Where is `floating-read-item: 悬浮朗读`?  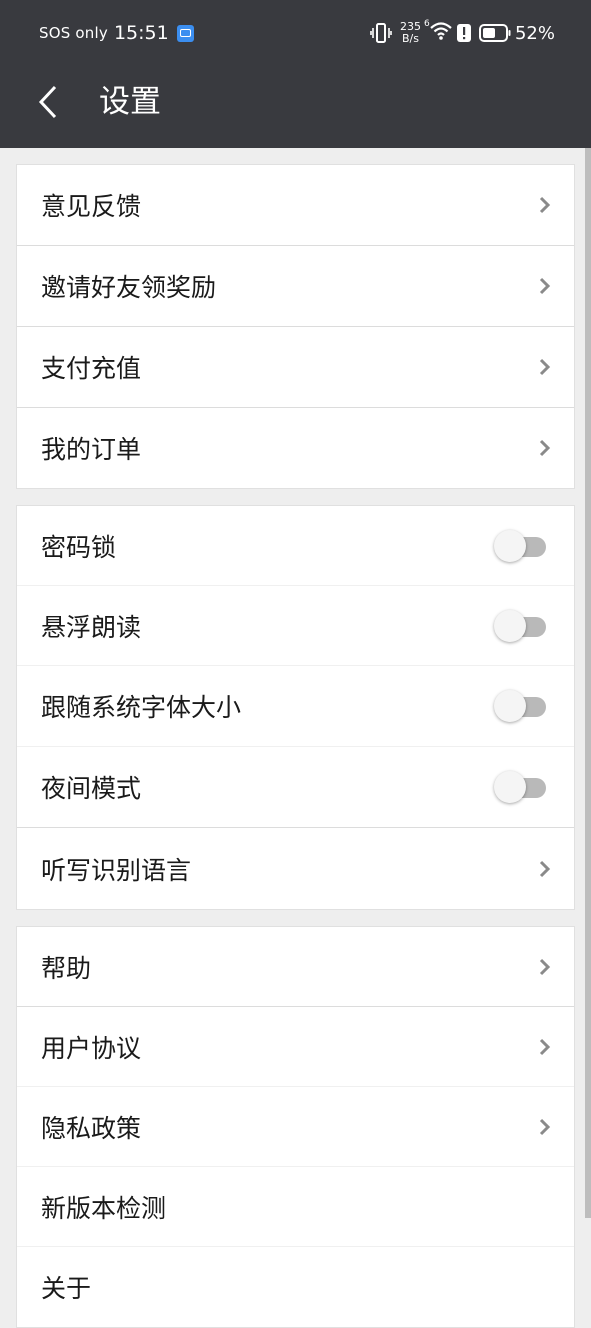 floating-read-item: 悬浮朗读 is located at coordinates (295, 626).